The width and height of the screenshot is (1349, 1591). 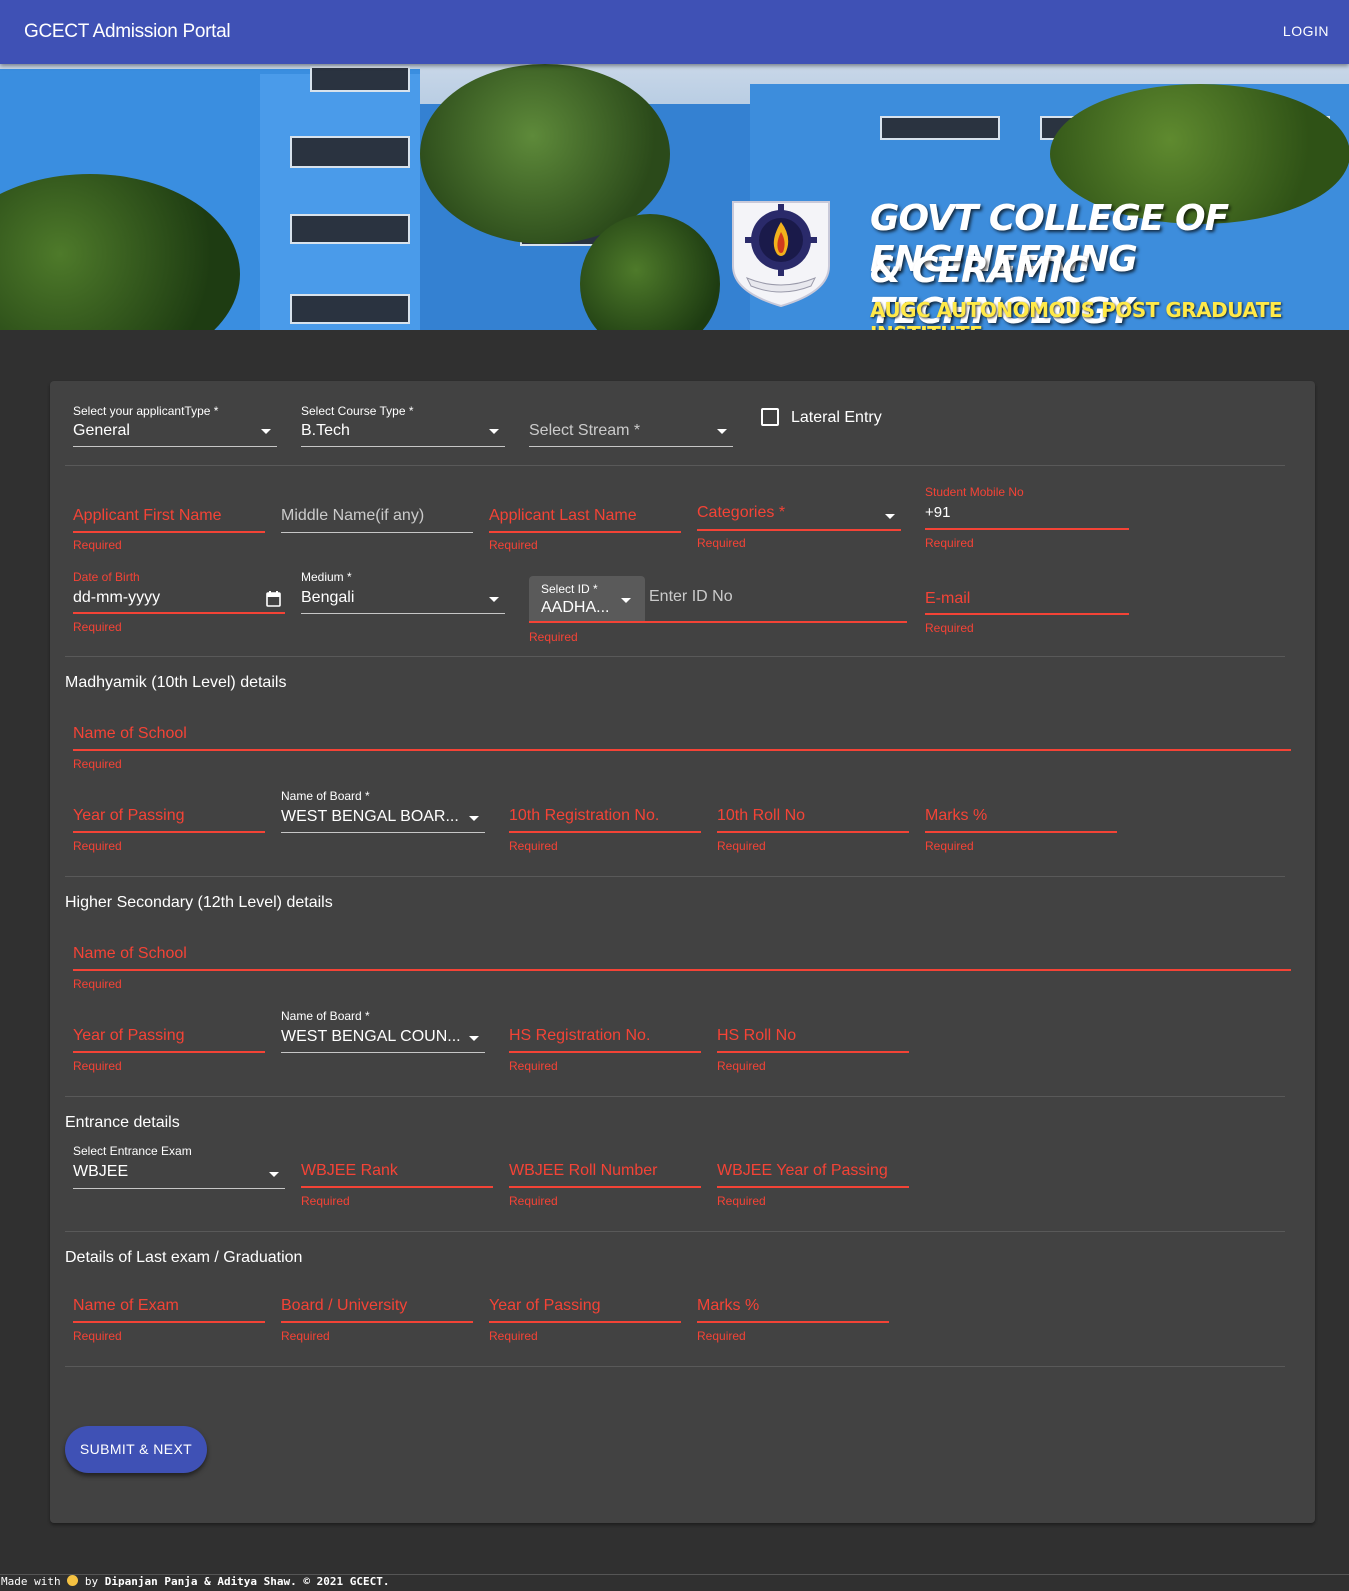 I want to click on id-number-placeholder: Enter ID No, so click(x=691, y=596).